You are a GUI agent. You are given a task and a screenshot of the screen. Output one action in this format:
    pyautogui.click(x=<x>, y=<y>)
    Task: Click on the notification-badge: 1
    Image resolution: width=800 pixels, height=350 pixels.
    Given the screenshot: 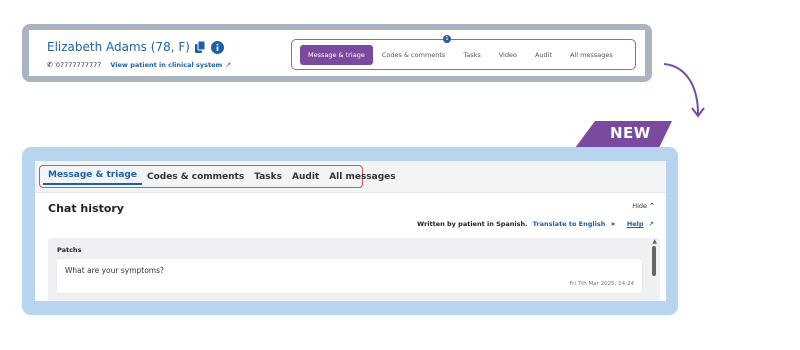 What is the action you would take?
    pyautogui.click(x=447, y=39)
    